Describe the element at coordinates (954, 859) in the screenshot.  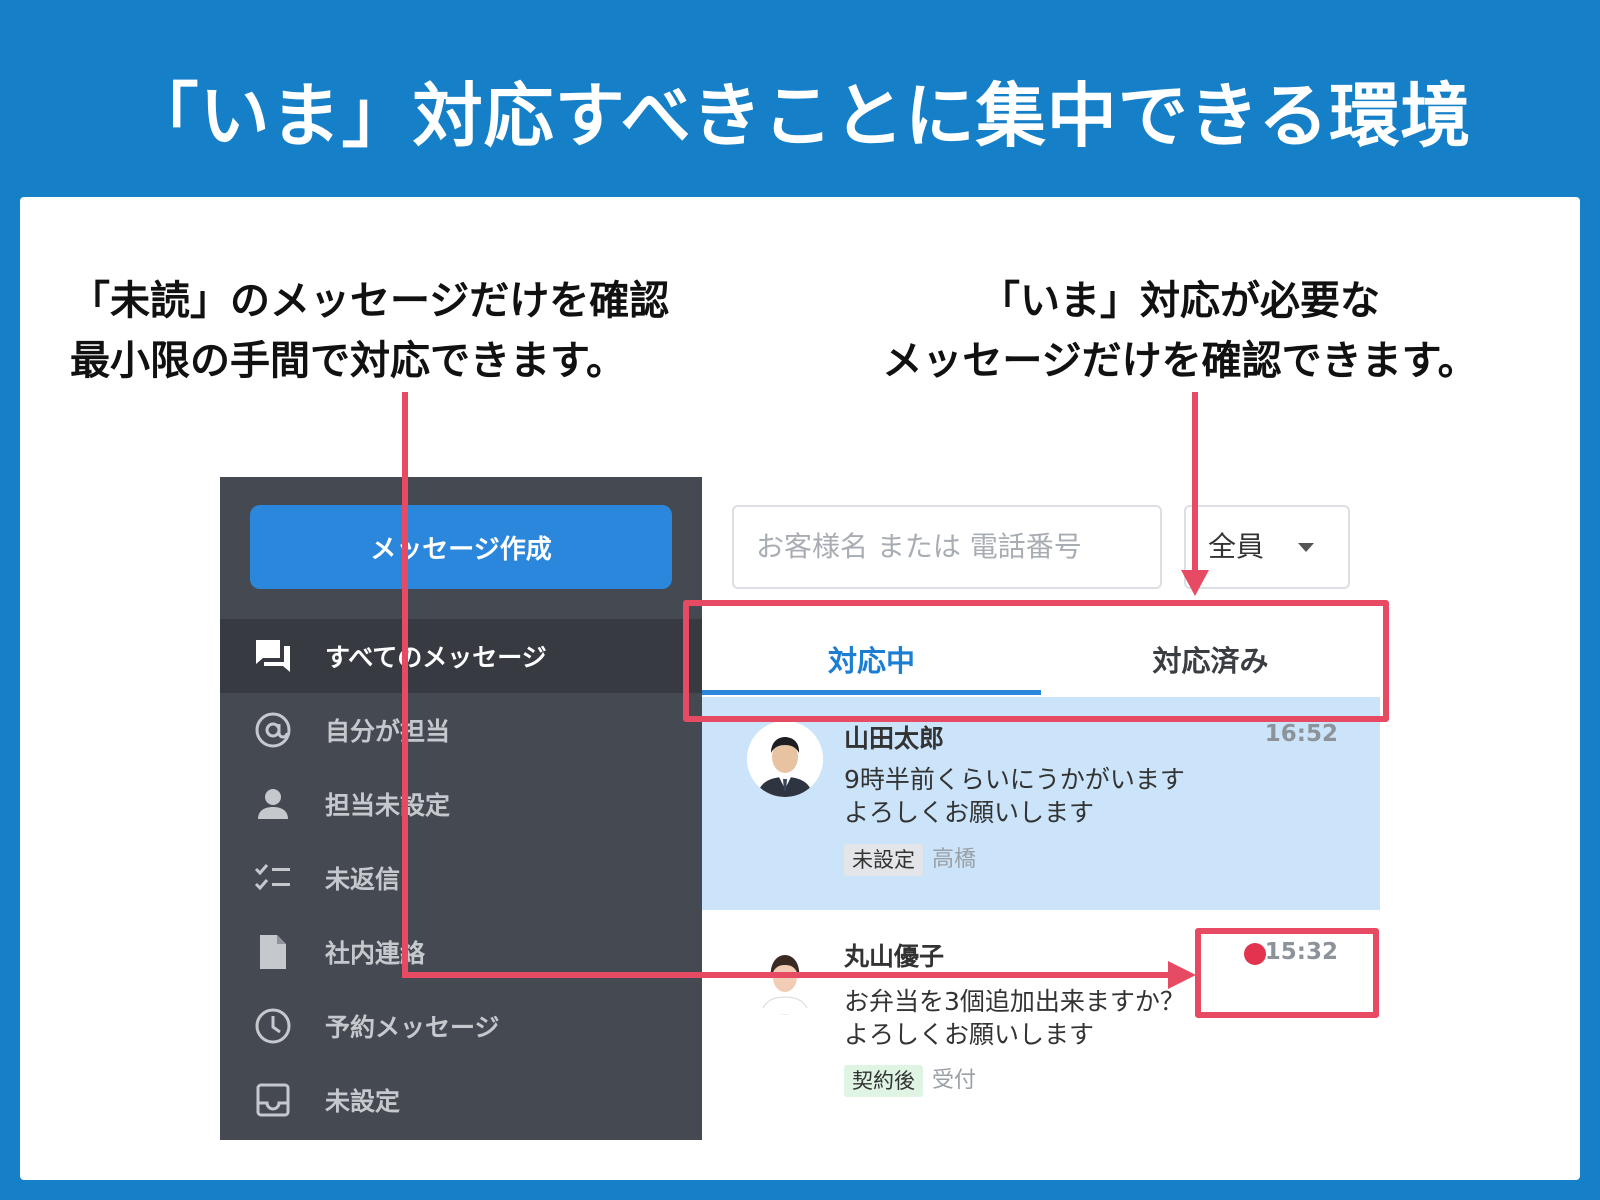
I see `assignee-name: 高橋` at that location.